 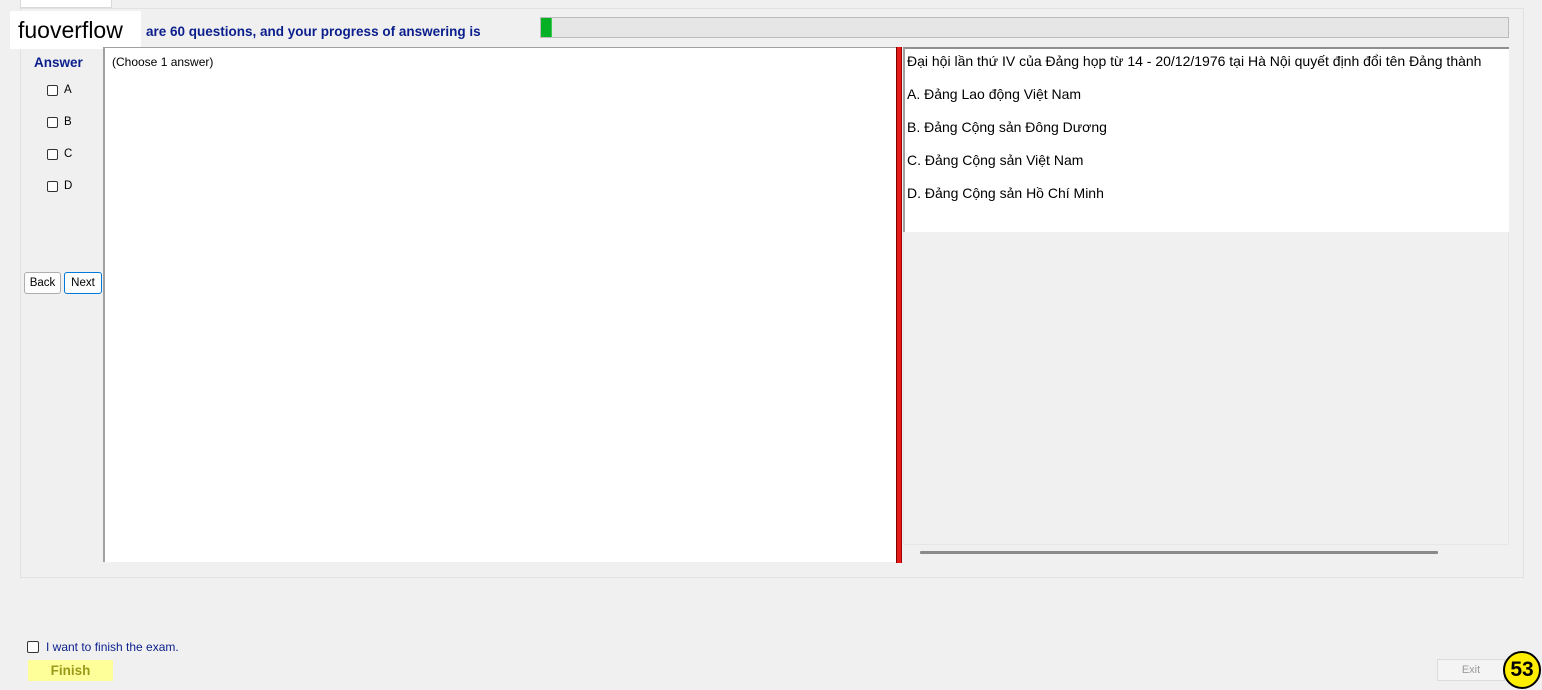 What do you see at coordinates (1471, 670) in the screenshot?
I see `exit-button: Exit` at bounding box center [1471, 670].